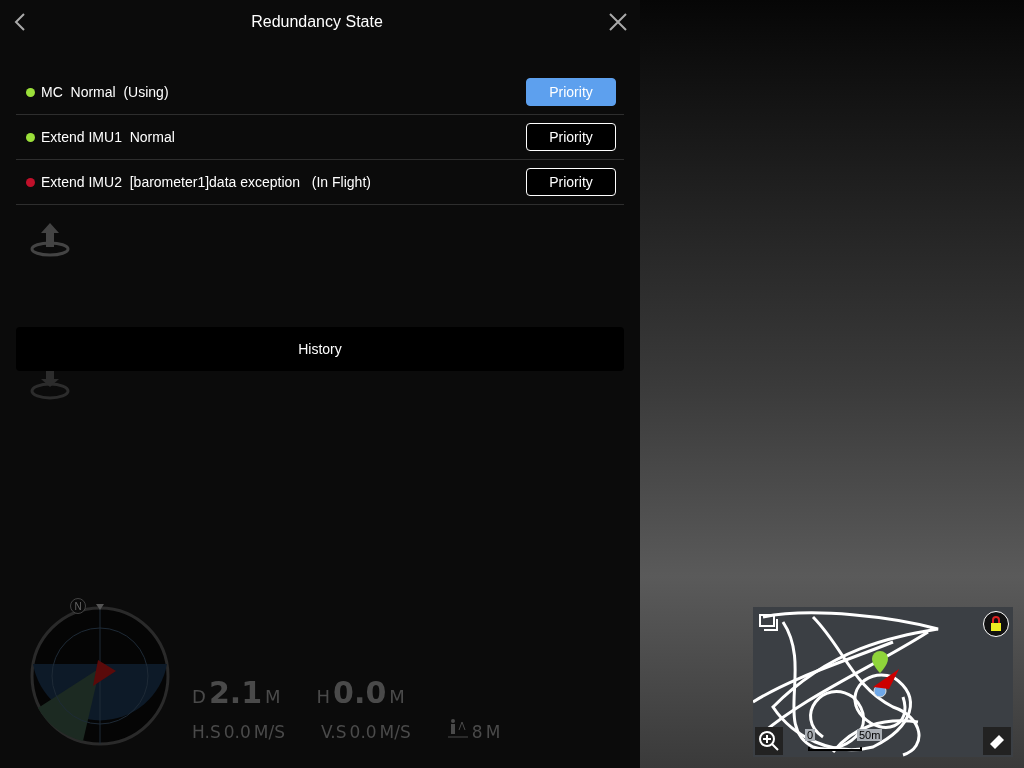 Image resolution: width=1024 pixels, height=768 pixels. What do you see at coordinates (105, 92) in the screenshot?
I see `module-status: MC Normal (Using)` at bounding box center [105, 92].